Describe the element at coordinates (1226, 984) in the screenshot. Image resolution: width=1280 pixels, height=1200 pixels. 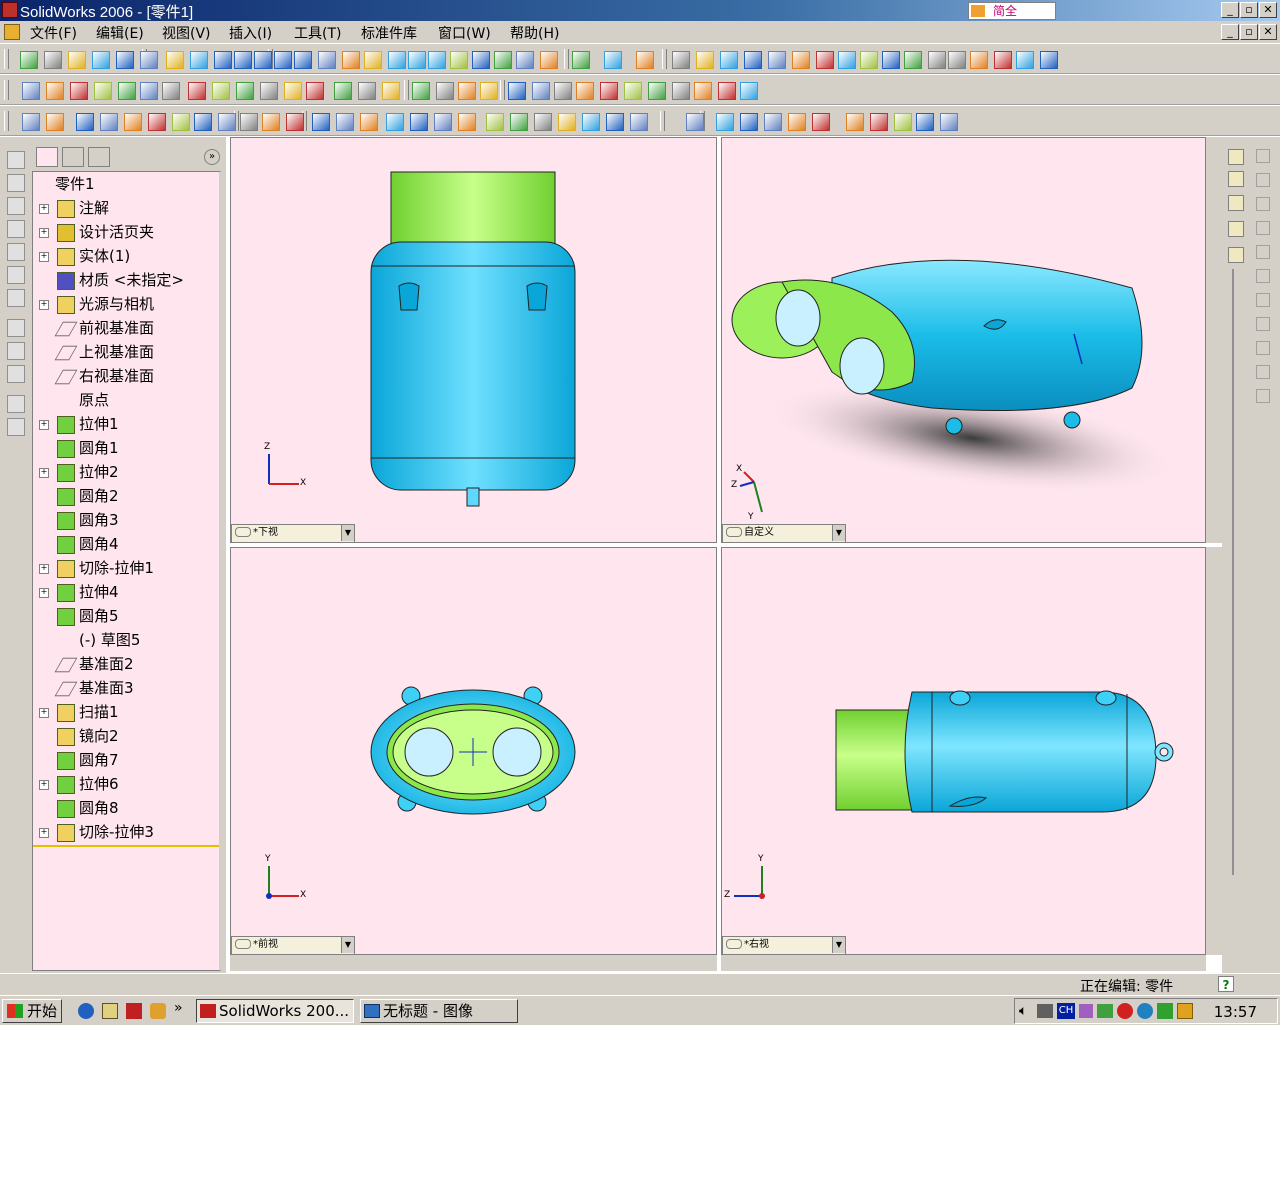
I see `help-icon: ?` at that location.